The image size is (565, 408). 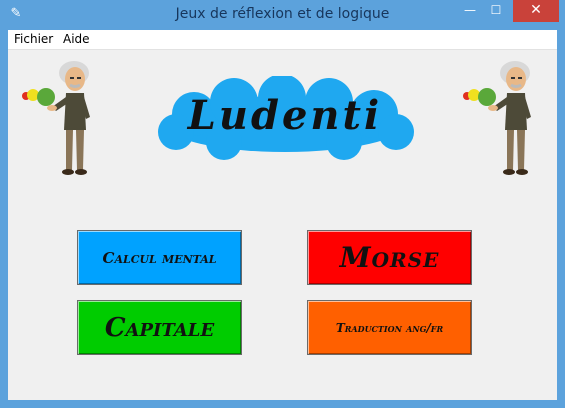 I want to click on title-bar: ✎ Jeux de réflexion et de logique — ☐ ✕, so click(x=282, y=15).